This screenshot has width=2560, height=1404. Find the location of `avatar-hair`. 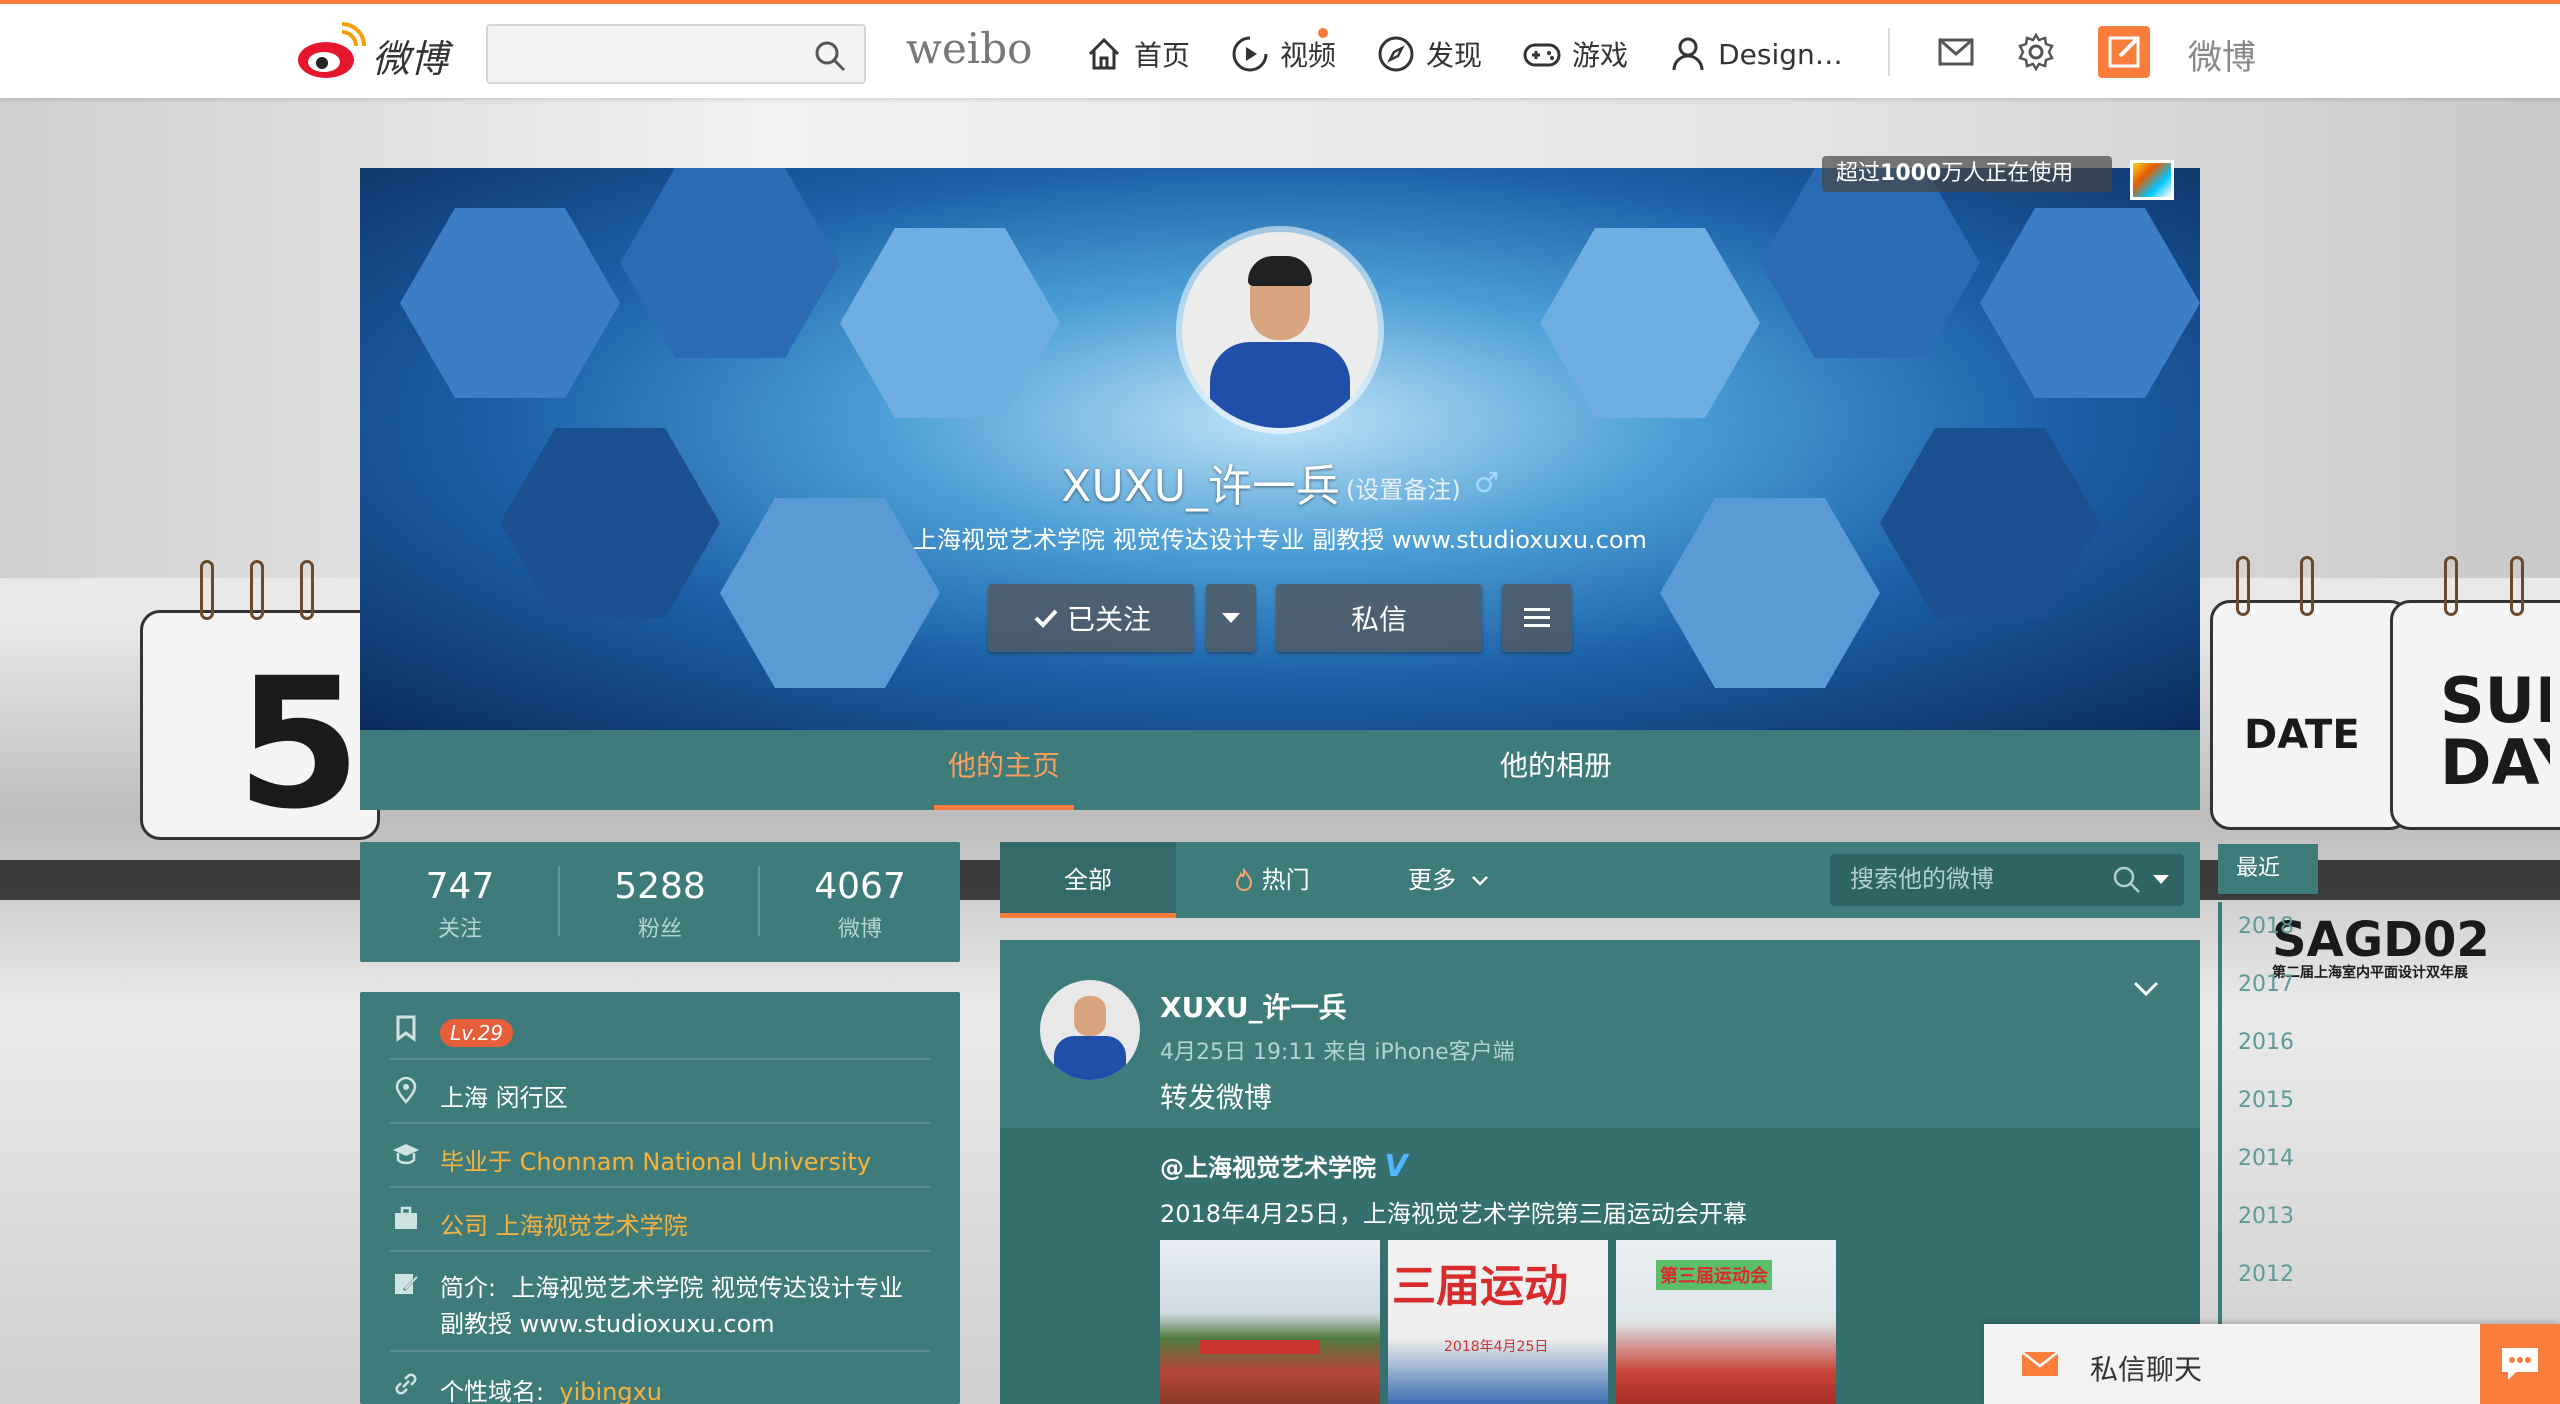

avatar-hair is located at coordinates (1280, 271).